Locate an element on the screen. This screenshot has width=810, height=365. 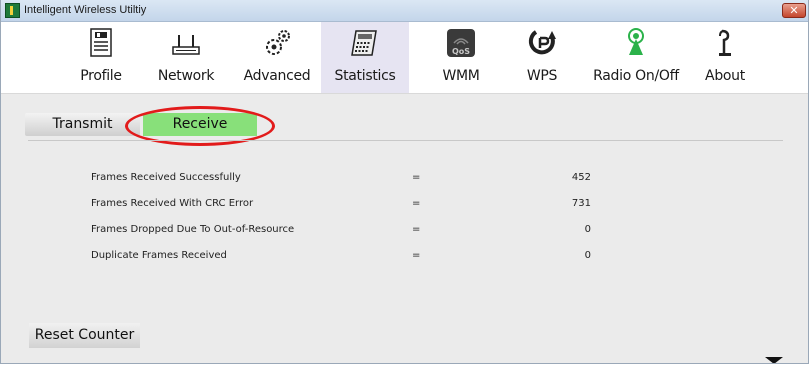
toolbar-about: About is located at coordinates (725, 57).